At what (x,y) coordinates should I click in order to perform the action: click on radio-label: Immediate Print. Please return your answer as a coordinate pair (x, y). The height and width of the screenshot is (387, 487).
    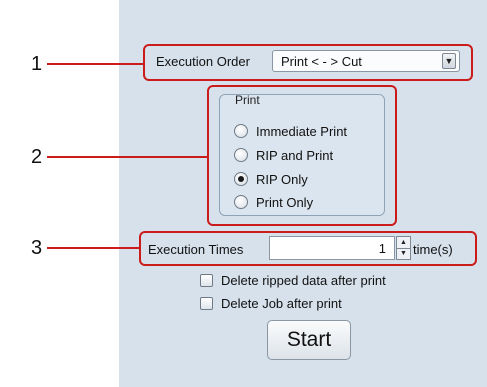
    Looking at the image, I should click on (302, 131).